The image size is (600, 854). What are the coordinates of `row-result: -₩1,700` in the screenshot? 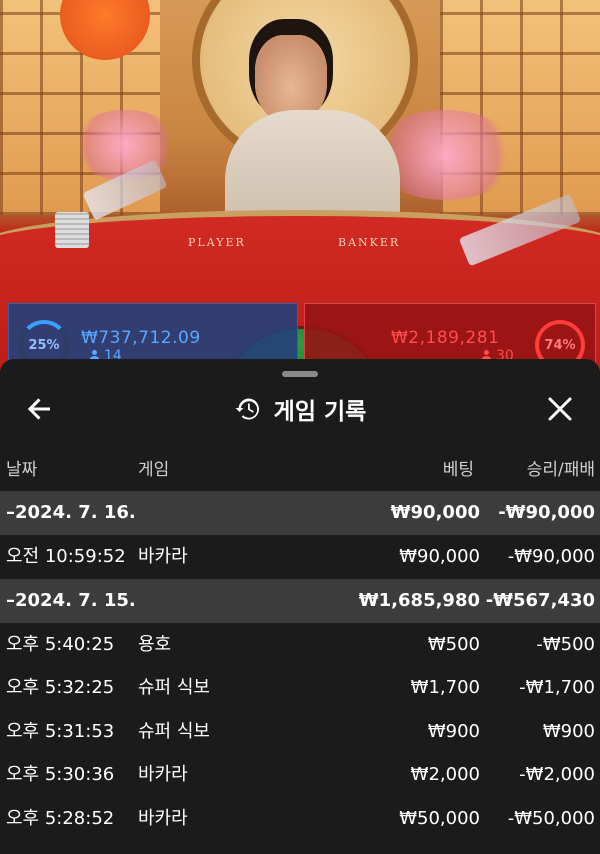 It's located at (557, 688).